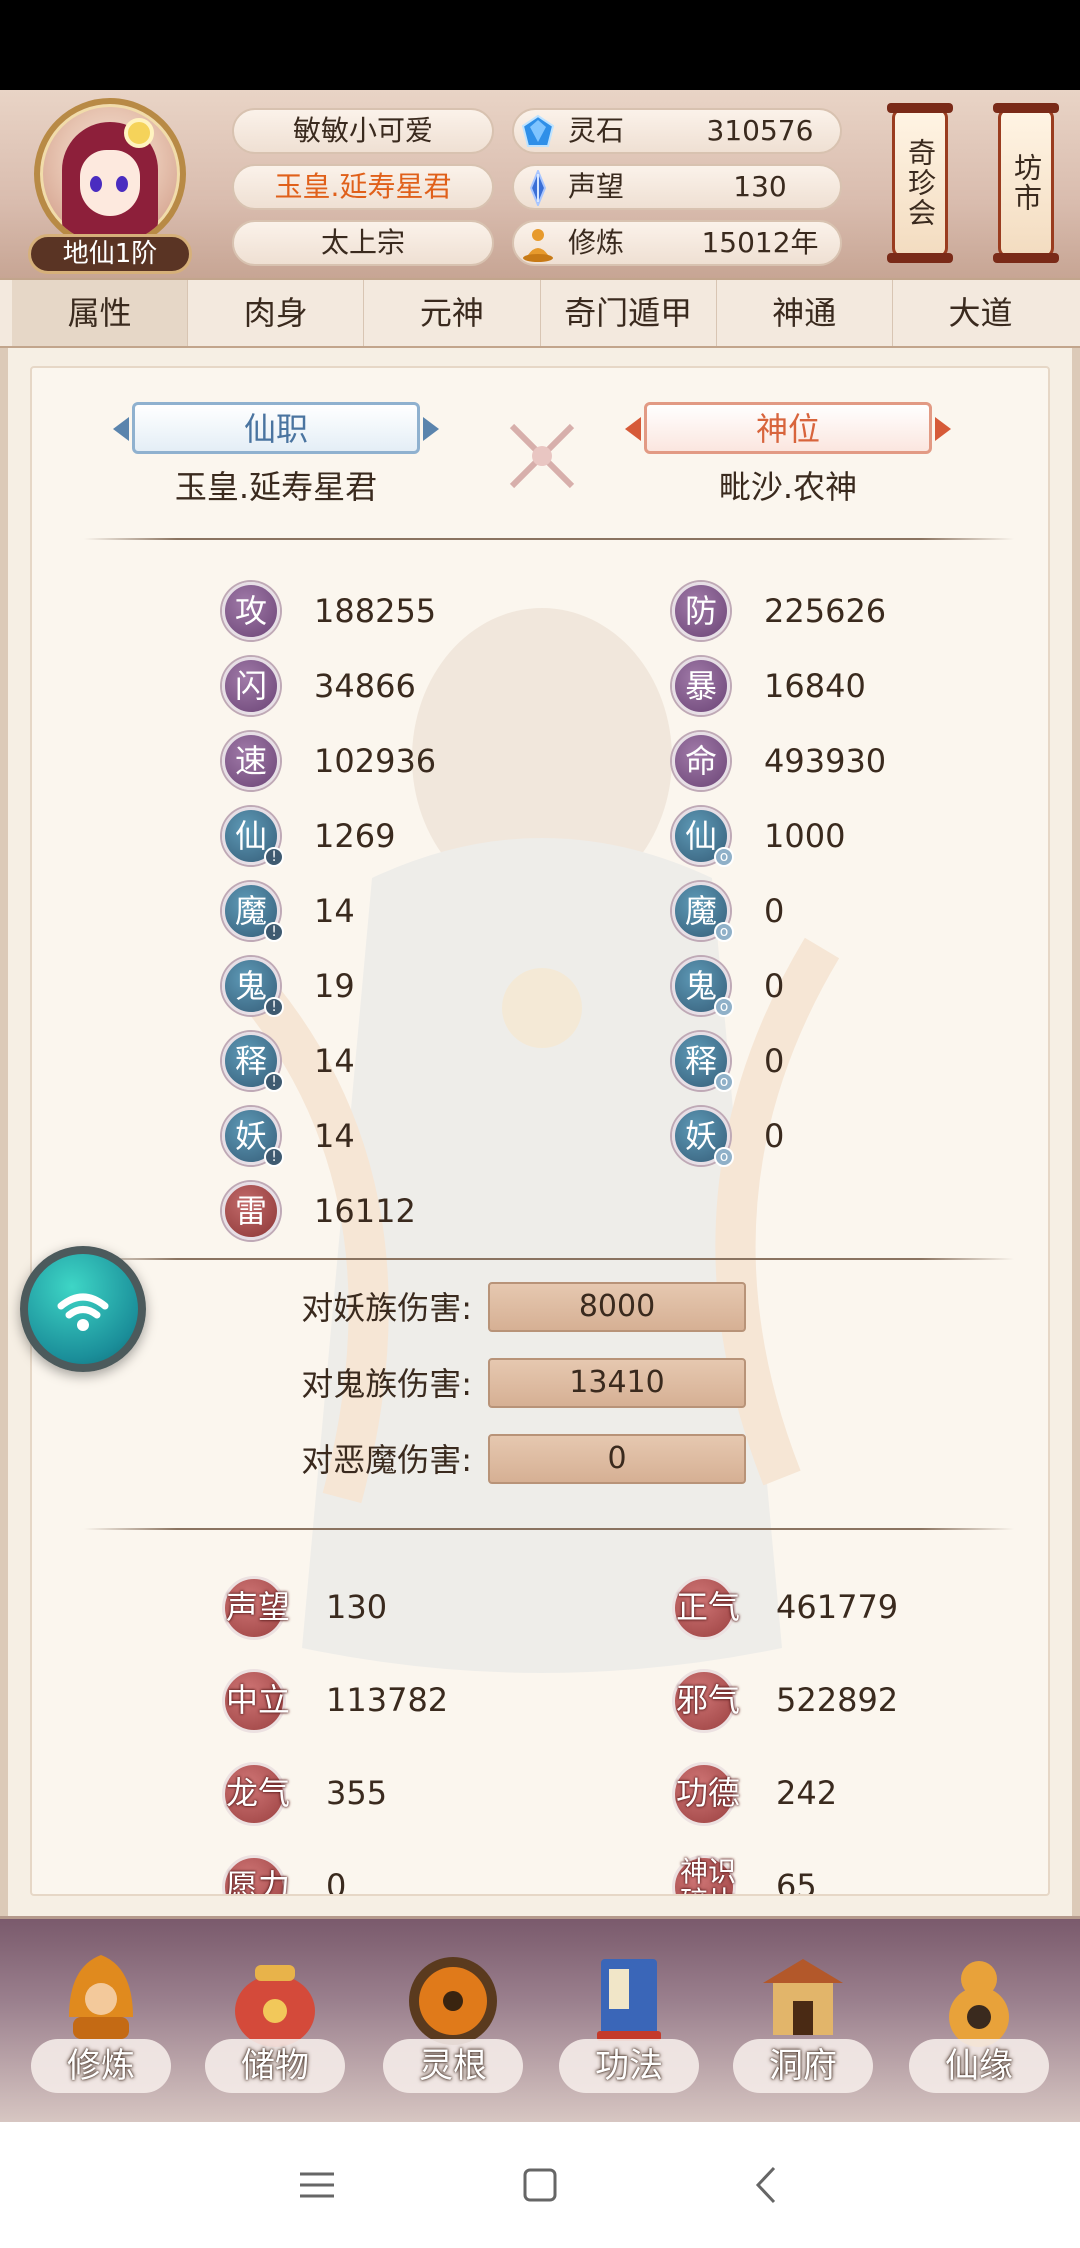  What do you see at coordinates (453, 2066) in the screenshot?
I see `nav-label: 灵根` at bounding box center [453, 2066].